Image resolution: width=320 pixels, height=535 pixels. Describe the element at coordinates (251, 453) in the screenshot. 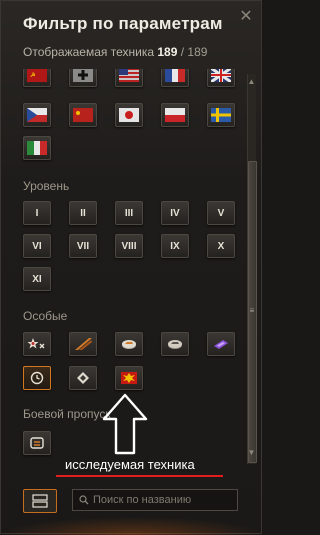

I see `scroll-down-icon: ▼` at that location.